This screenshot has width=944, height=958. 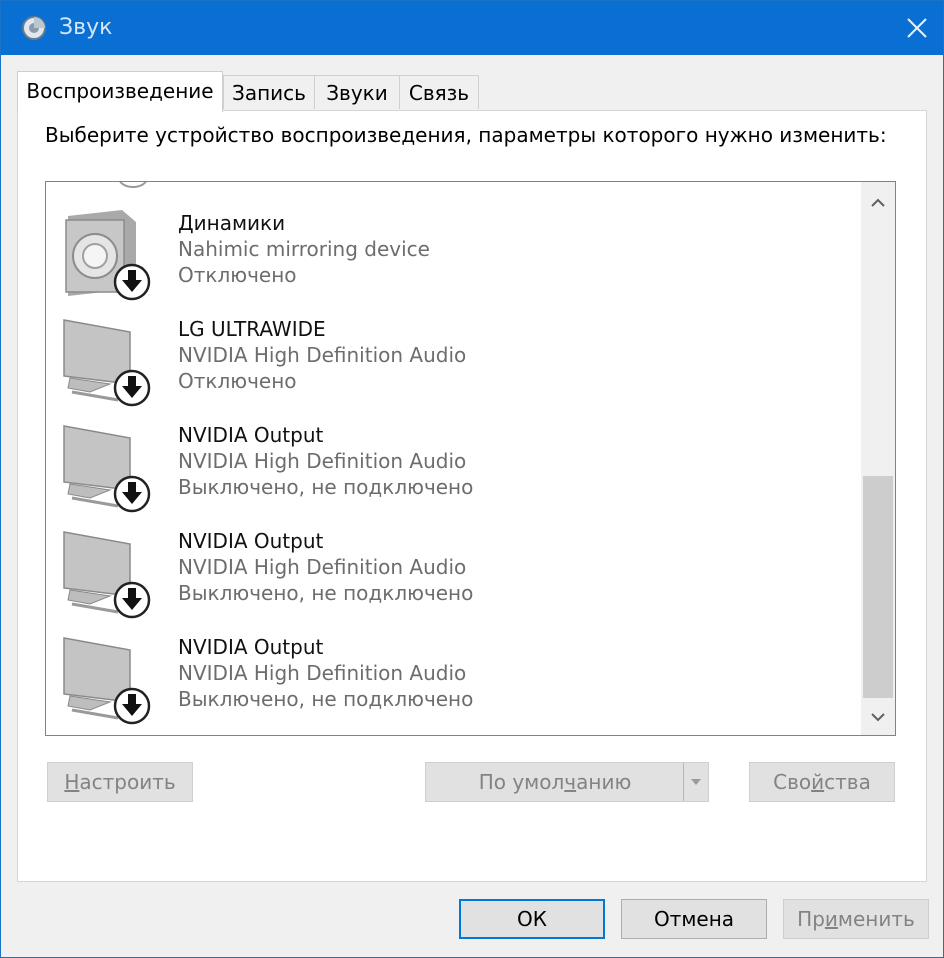 I want to click on device-name: Динамики, so click(x=232, y=223).